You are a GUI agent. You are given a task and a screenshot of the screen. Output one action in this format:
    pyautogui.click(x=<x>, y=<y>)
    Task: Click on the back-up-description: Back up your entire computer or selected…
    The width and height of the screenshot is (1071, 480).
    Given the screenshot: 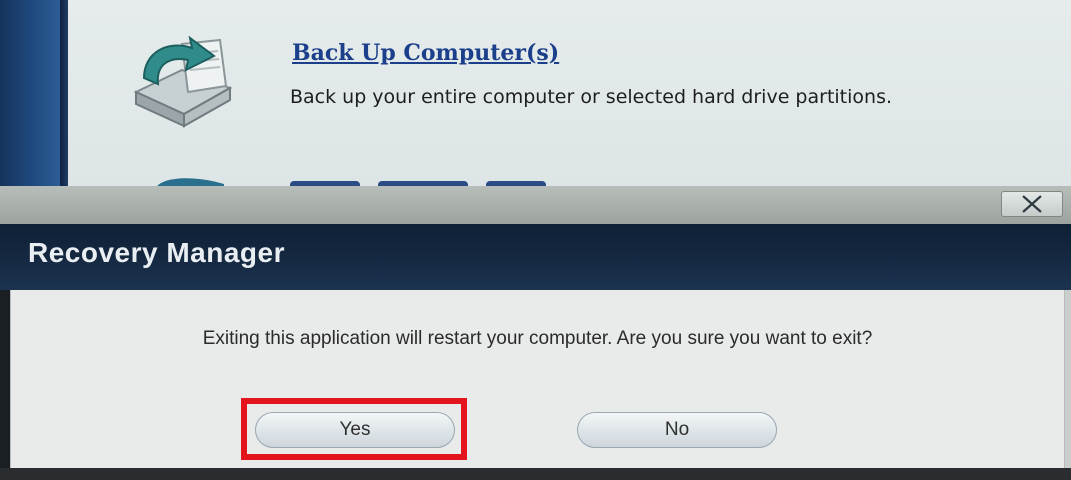 What is the action you would take?
    pyautogui.click(x=591, y=97)
    